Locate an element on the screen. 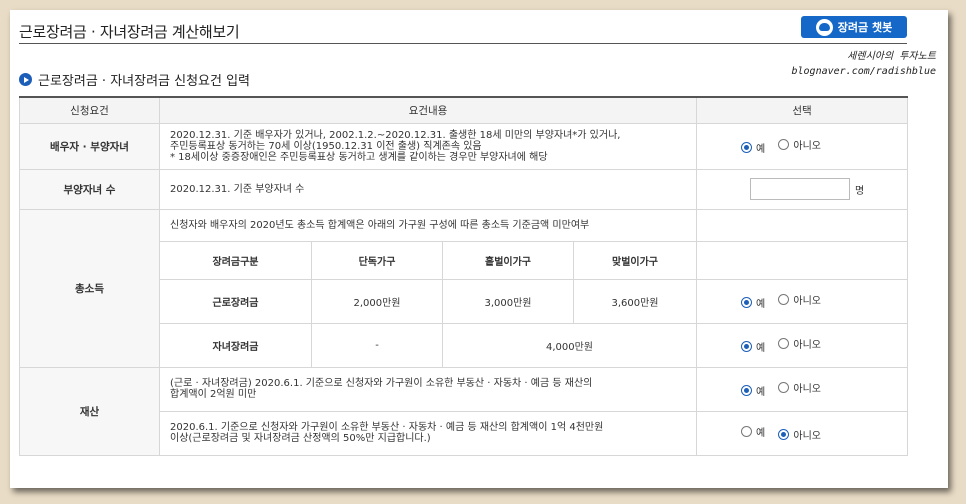 The width and height of the screenshot is (966, 504). assets-a-radio-yes: 예 is located at coordinates (753, 390).